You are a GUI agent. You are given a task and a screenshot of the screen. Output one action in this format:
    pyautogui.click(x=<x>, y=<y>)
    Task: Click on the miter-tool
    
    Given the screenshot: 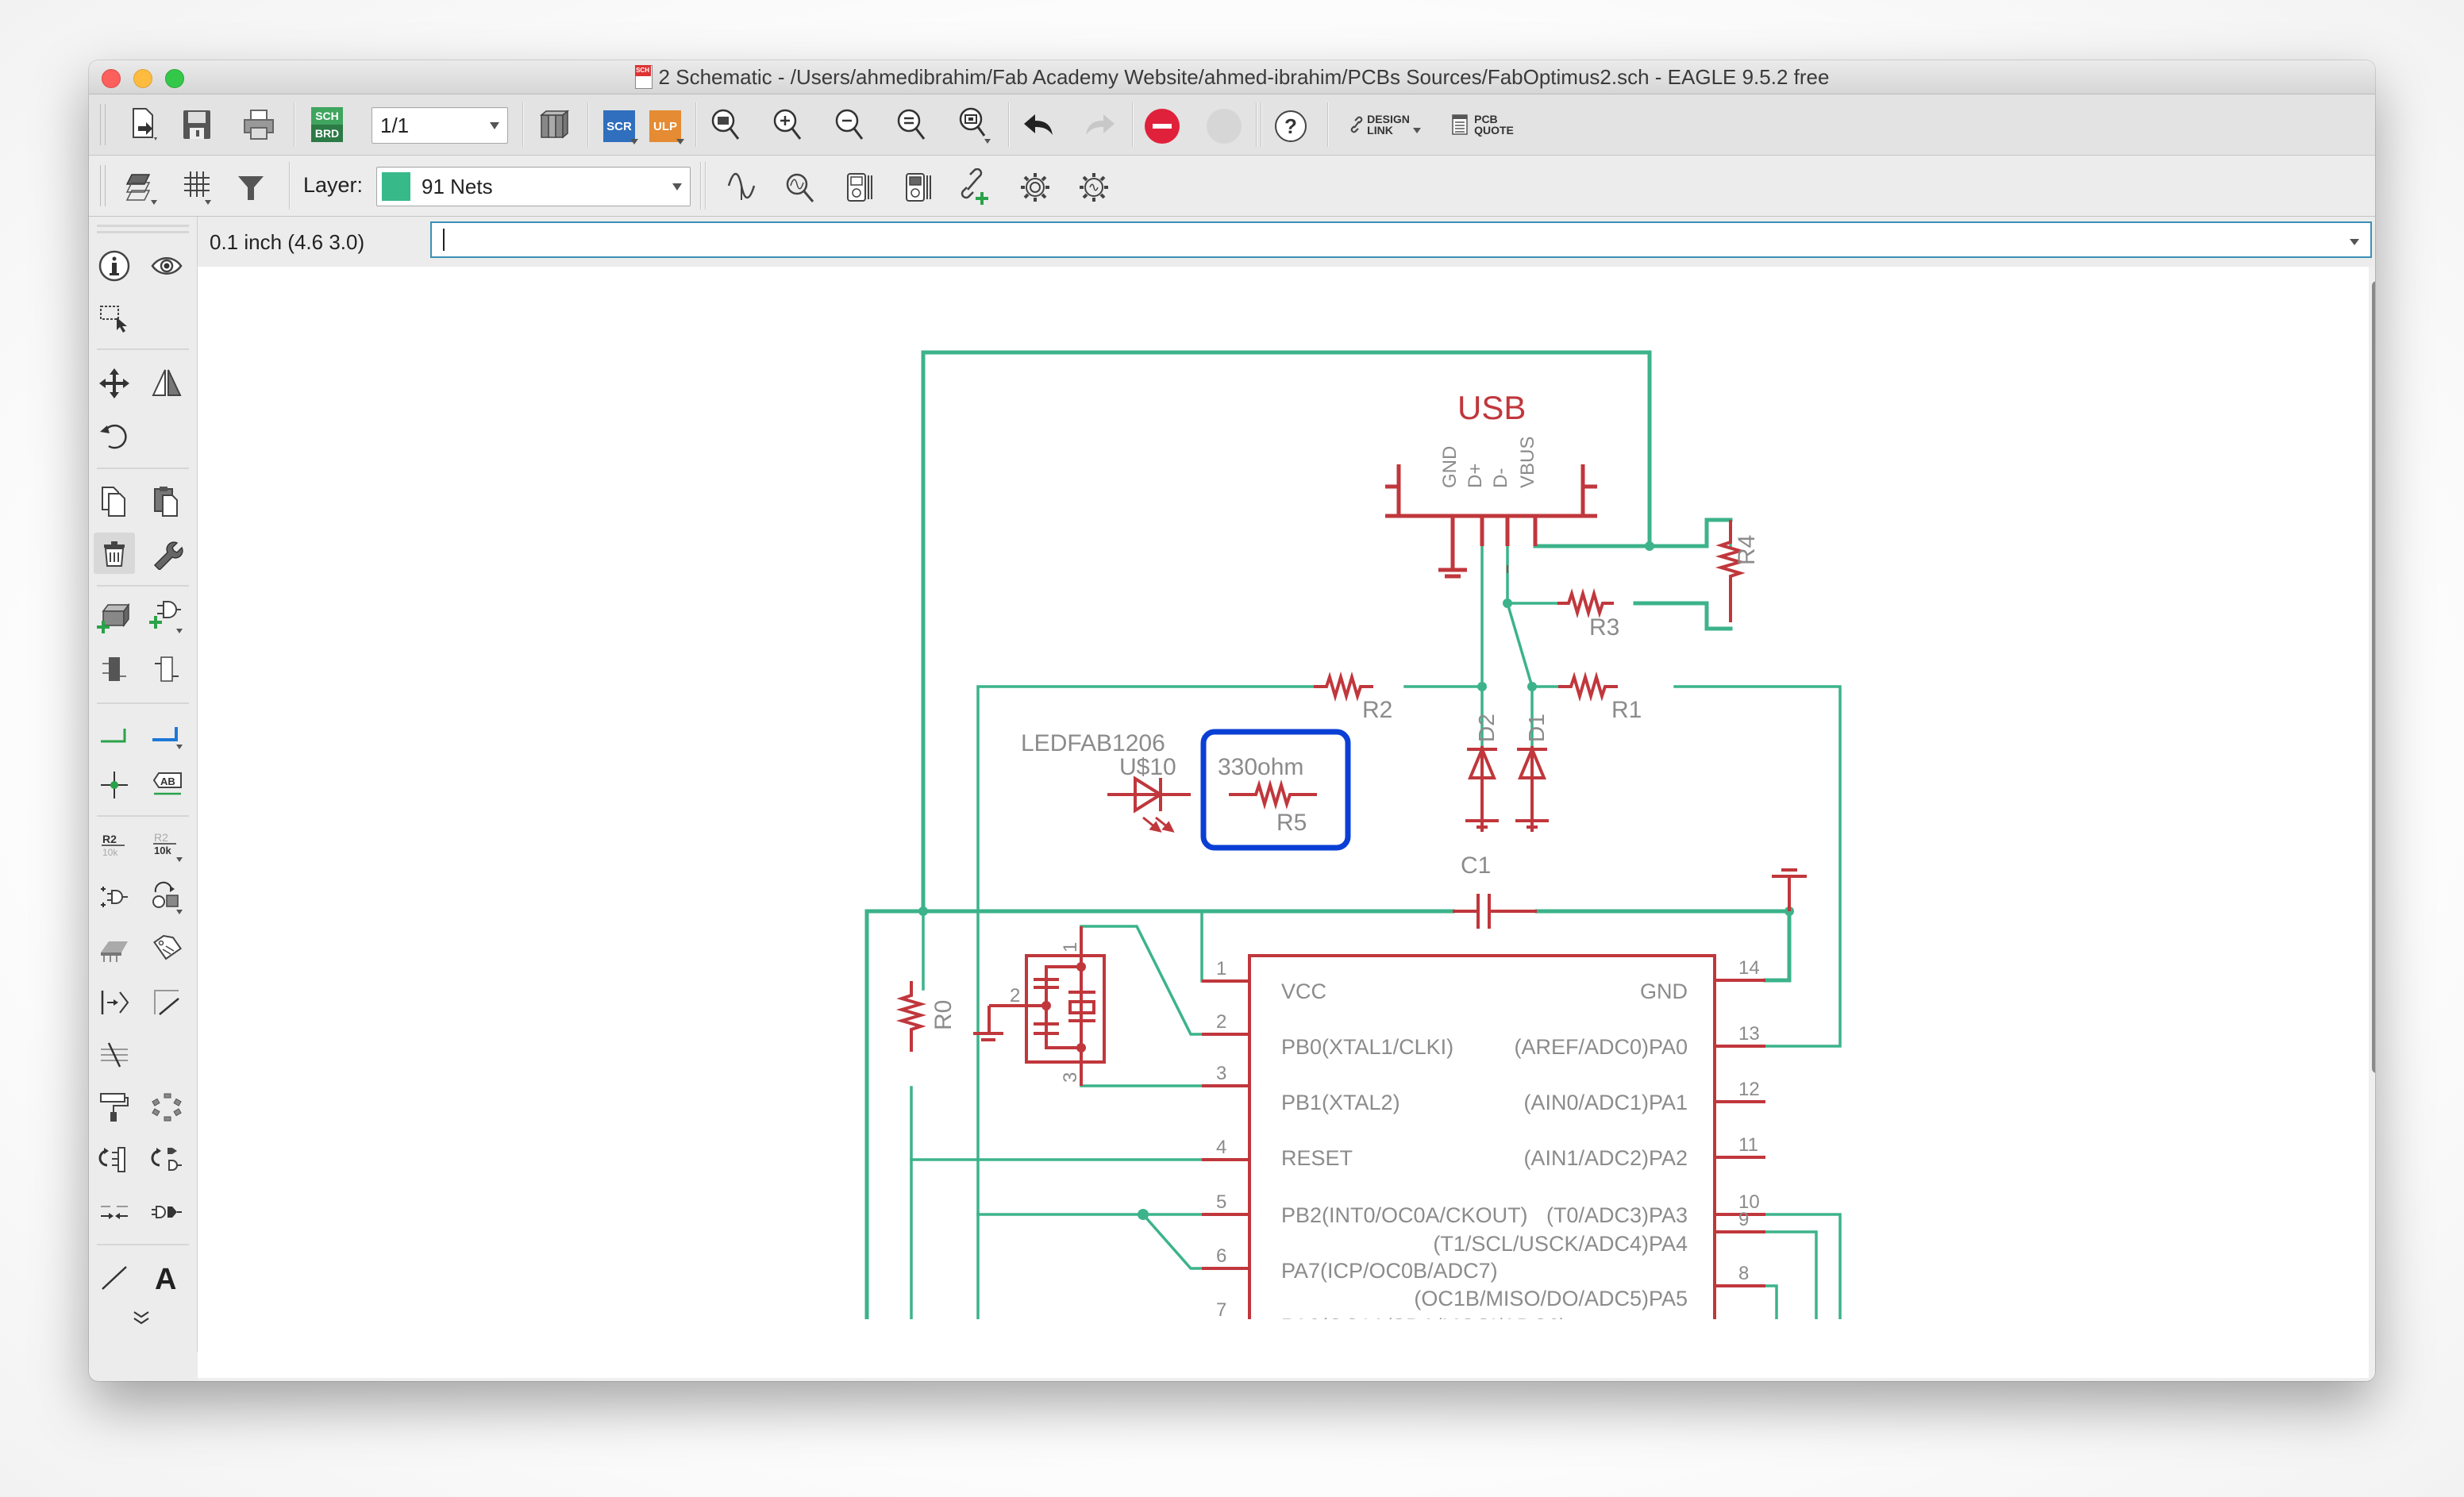 What is the action you would take?
    pyautogui.click(x=166, y=1002)
    